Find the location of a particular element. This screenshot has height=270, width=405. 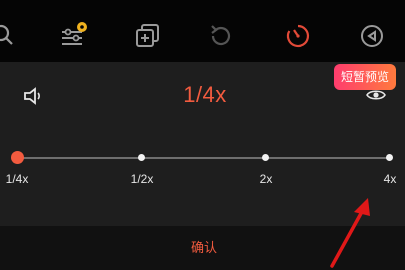

slider-stop-2x is located at coordinates (265, 157).